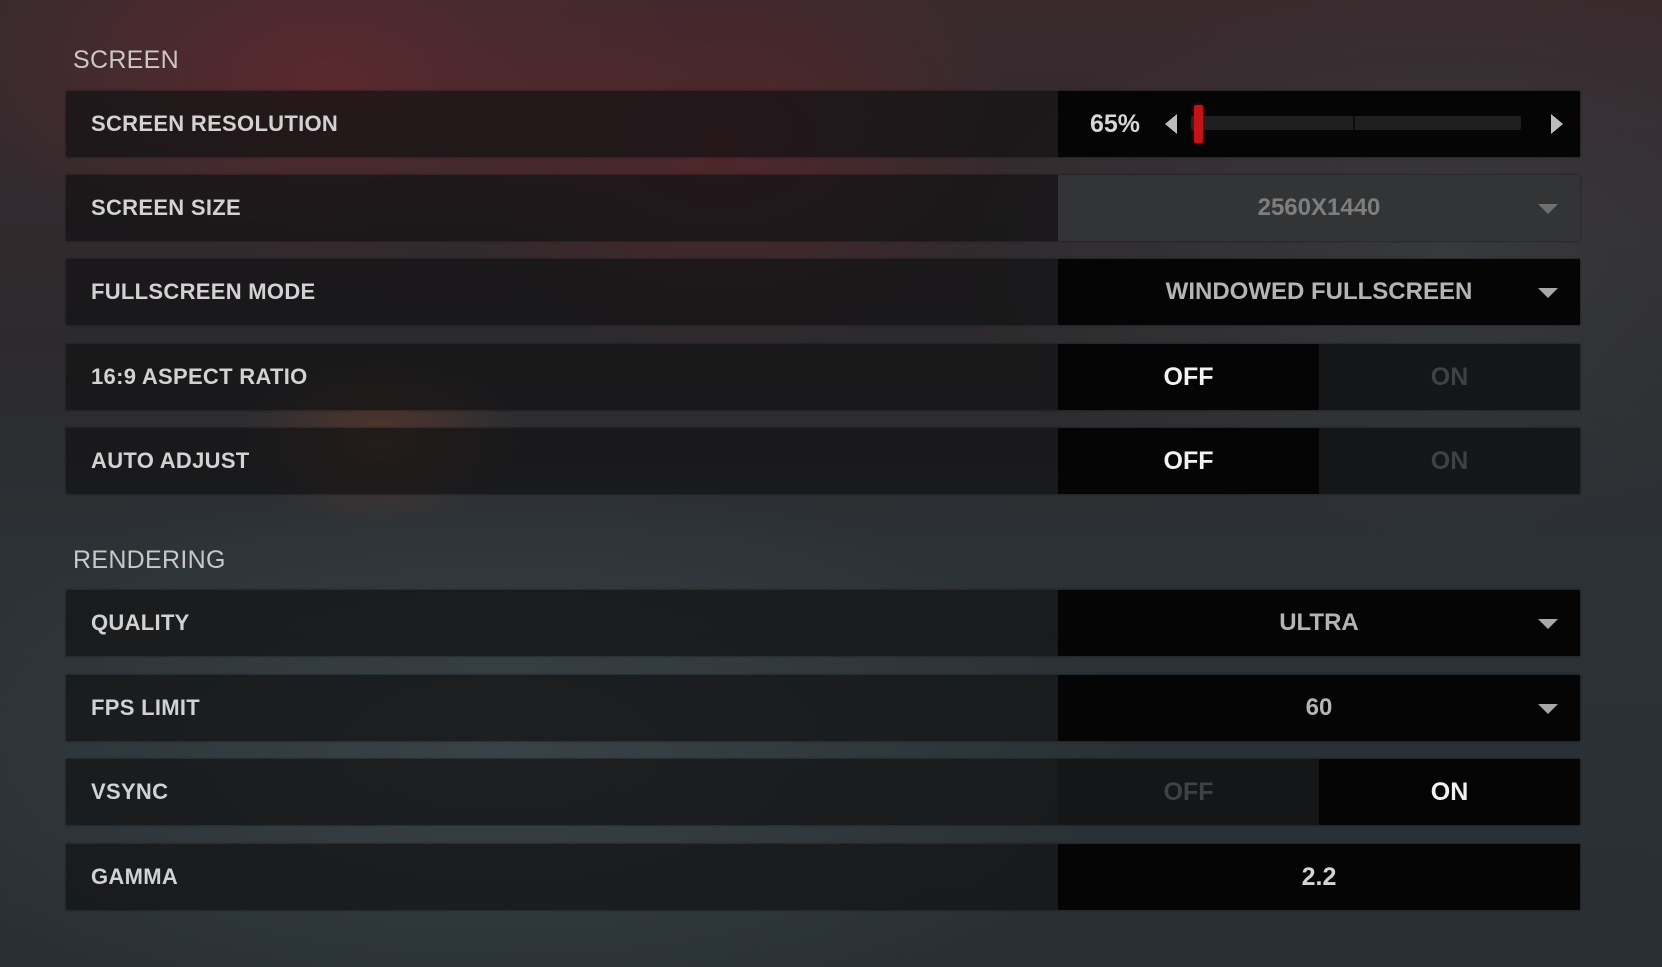 Image resolution: width=1662 pixels, height=967 pixels. What do you see at coordinates (149, 560) in the screenshot?
I see `section-title-rendering: RENDERING` at bounding box center [149, 560].